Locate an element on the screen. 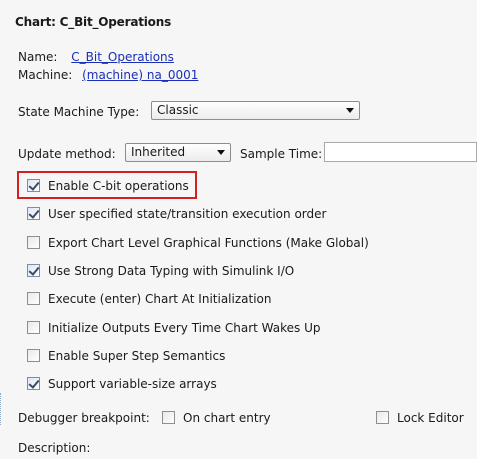  on-chart-entry-label: On chart entry is located at coordinates (227, 418).